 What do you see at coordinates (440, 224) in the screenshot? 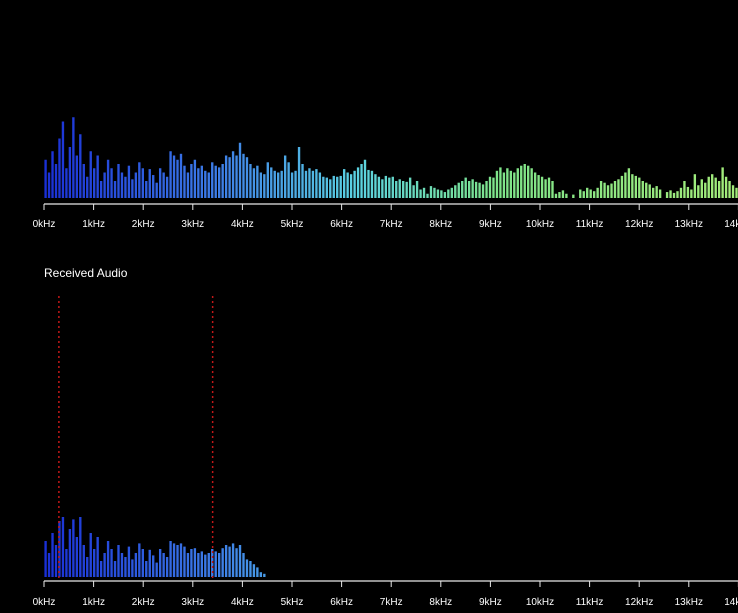
I see `x-tick-label: 8kHz` at bounding box center [440, 224].